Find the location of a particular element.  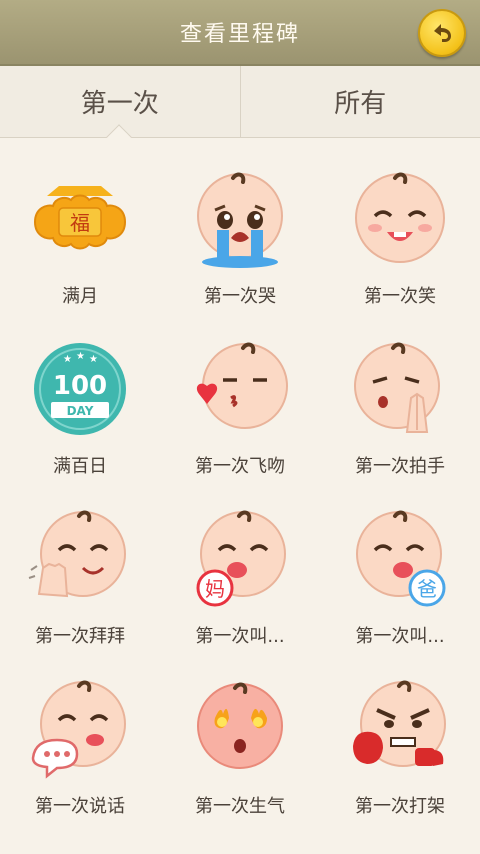

waving-baby-icon is located at coordinates (80, 559).